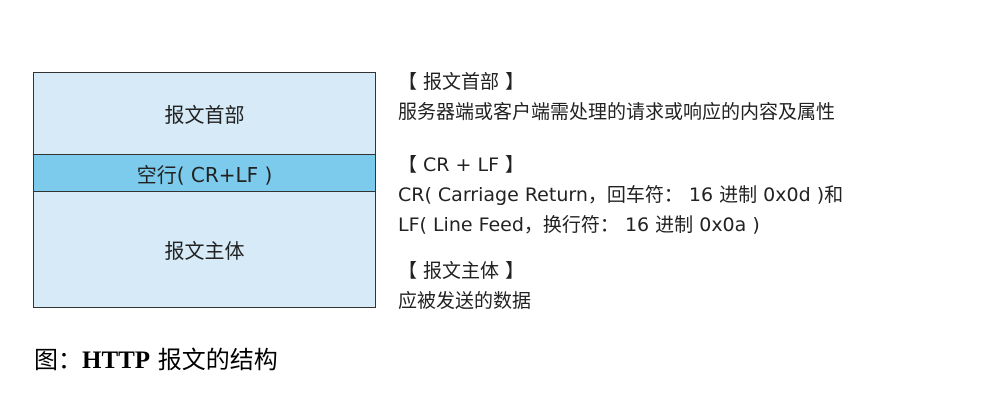 The height and width of the screenshot is (402, 981). Describe the element at coordinates (214, 360) in the screenshot. I see `caption-suffix: 报文的结构` at that location.